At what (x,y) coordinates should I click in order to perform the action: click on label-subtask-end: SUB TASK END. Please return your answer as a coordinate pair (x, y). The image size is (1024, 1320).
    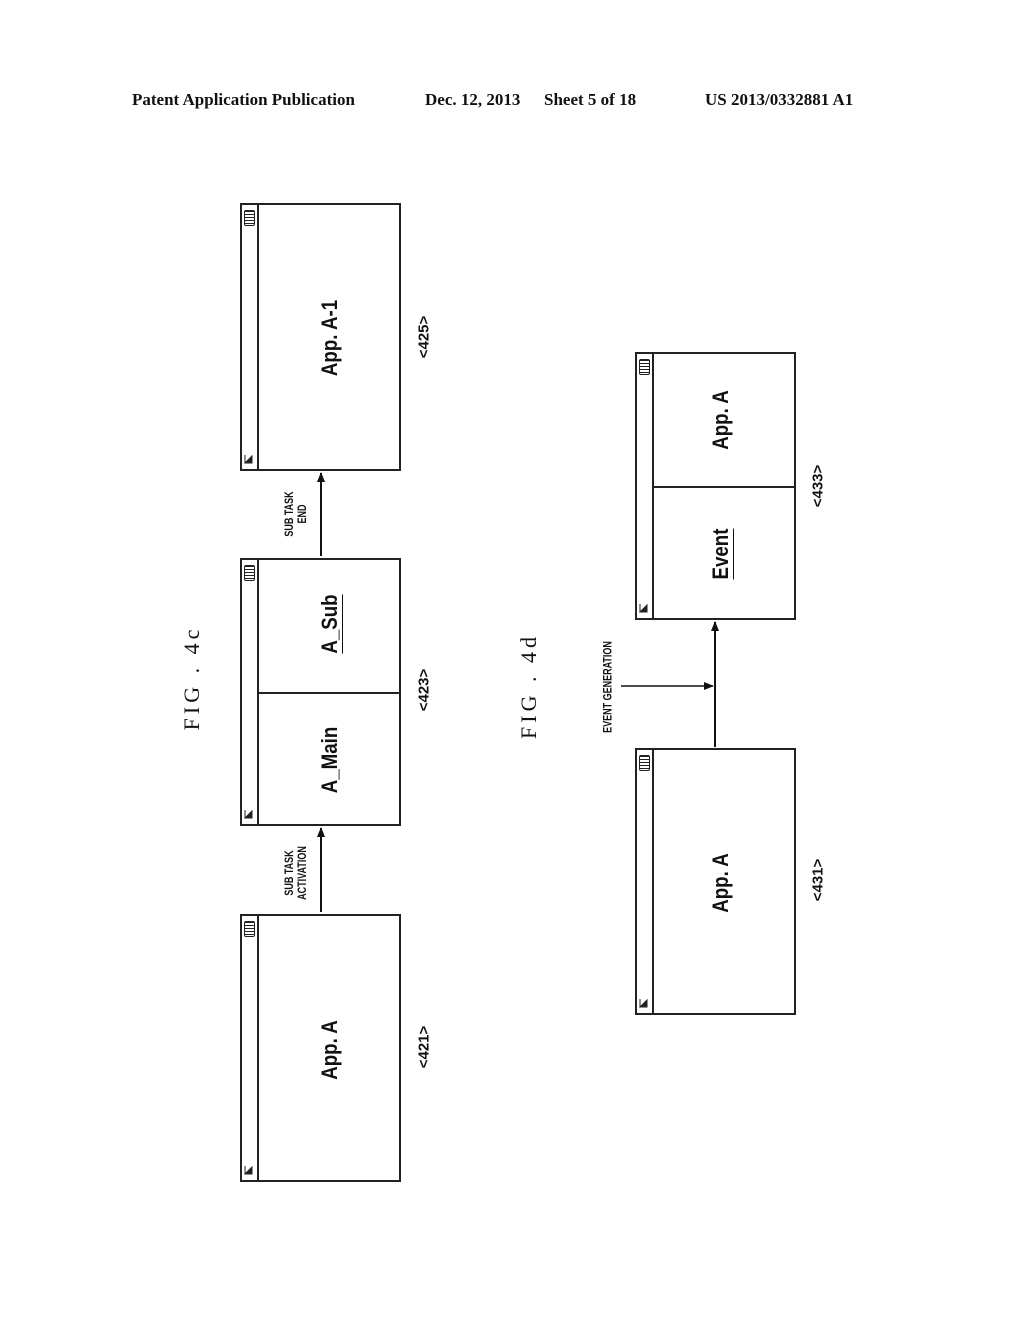
    Looking at the image, I should click on (295, 513).